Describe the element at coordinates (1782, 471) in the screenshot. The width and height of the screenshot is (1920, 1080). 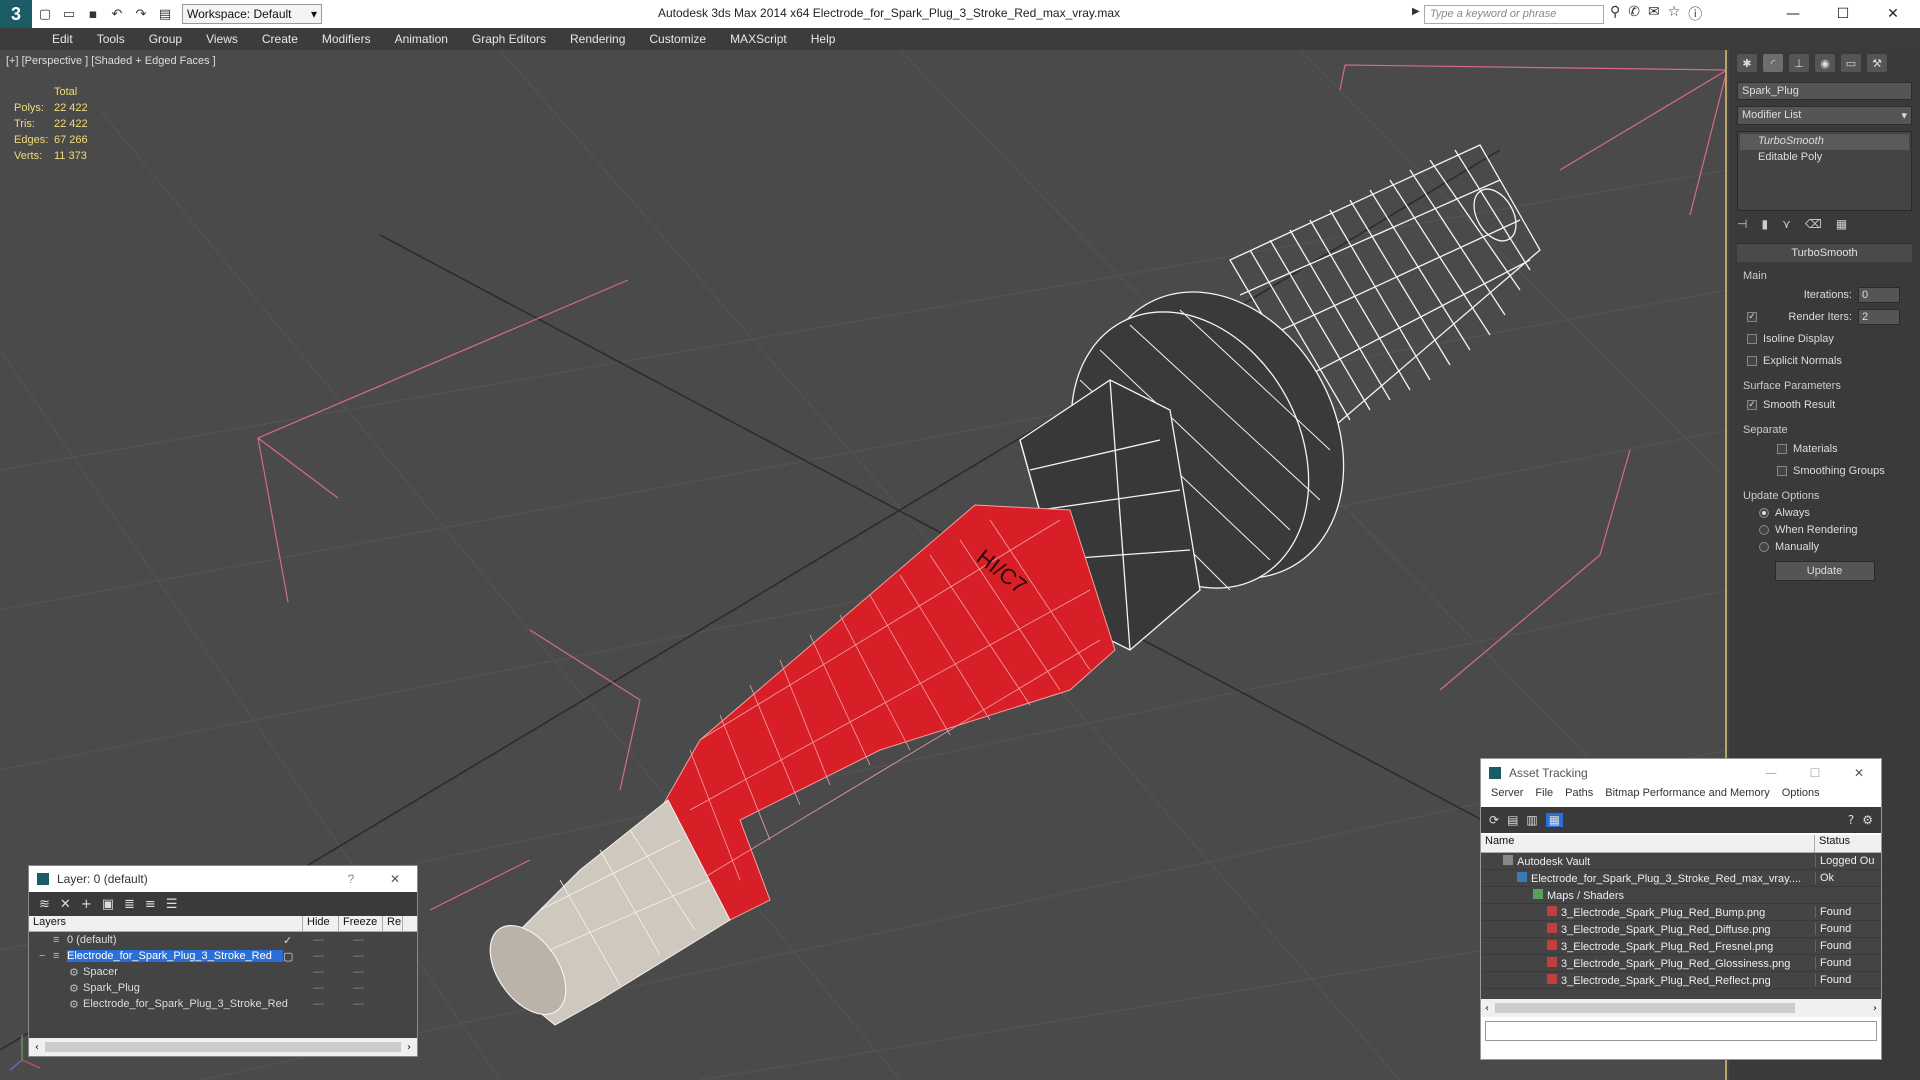
I see `smoothing-groups-checkbox` at that location.